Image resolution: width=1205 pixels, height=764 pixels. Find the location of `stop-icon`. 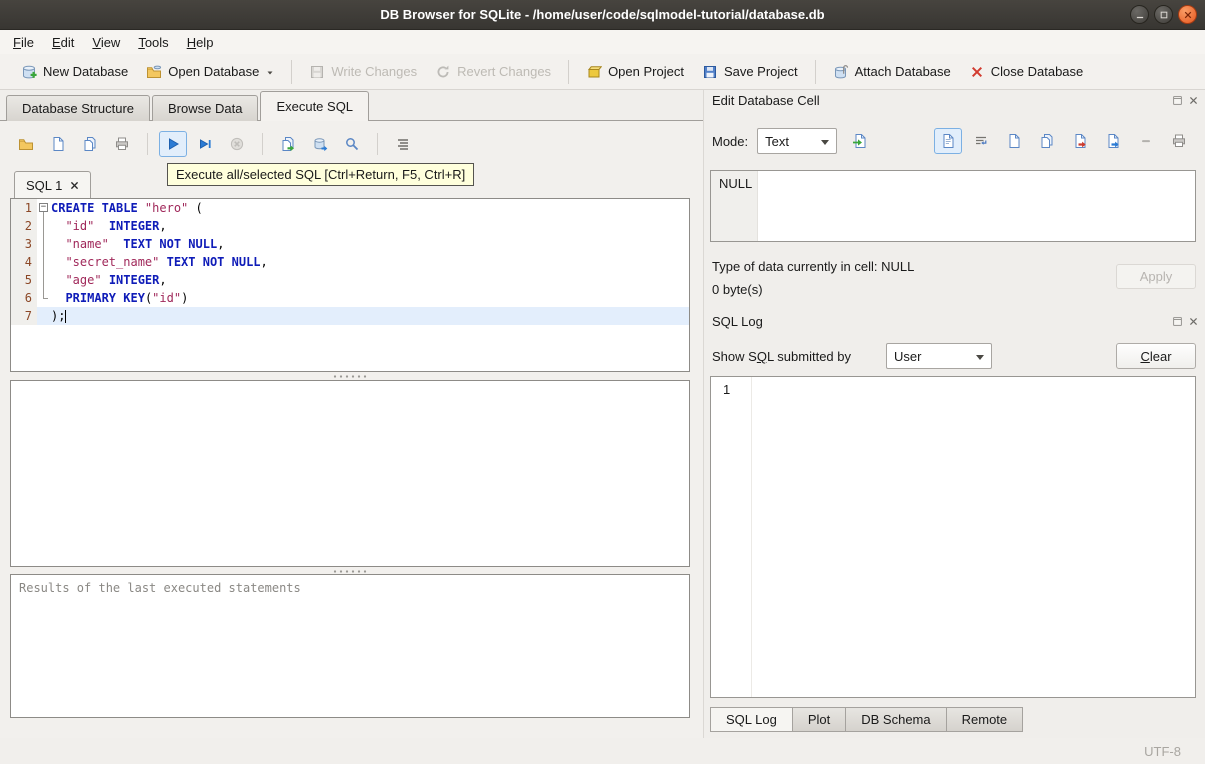

stop-icon is located at coordinates (237, 144).